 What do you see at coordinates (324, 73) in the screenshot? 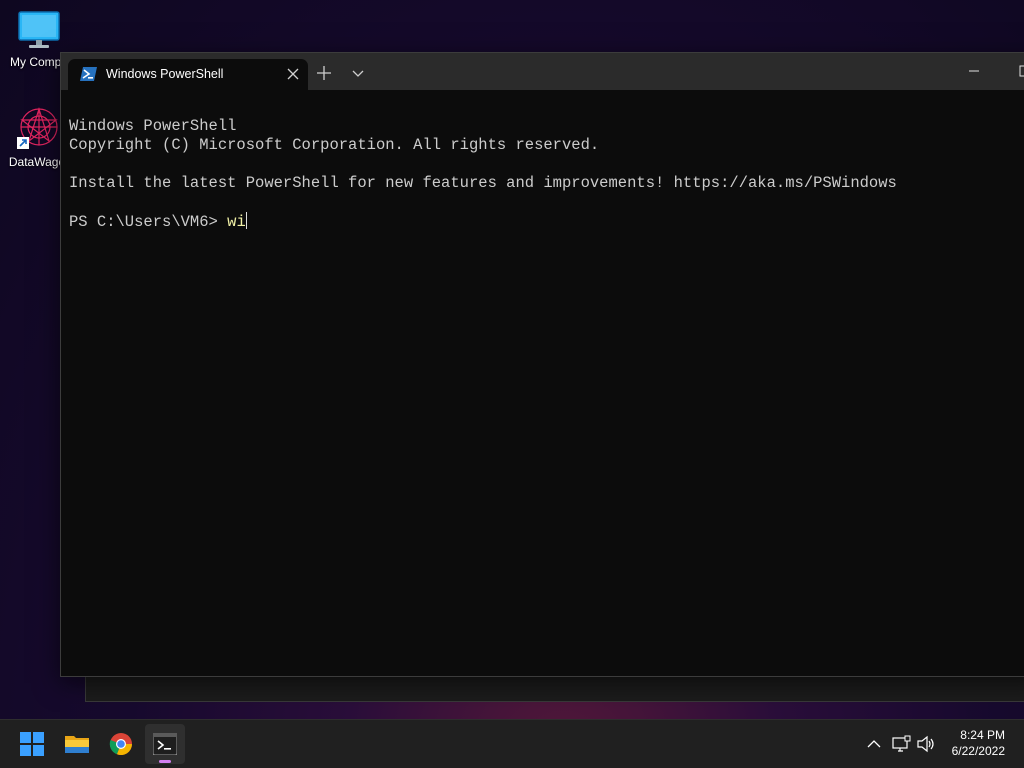
I see `new-tab-plus-icon` at bounding box center [324, 73].